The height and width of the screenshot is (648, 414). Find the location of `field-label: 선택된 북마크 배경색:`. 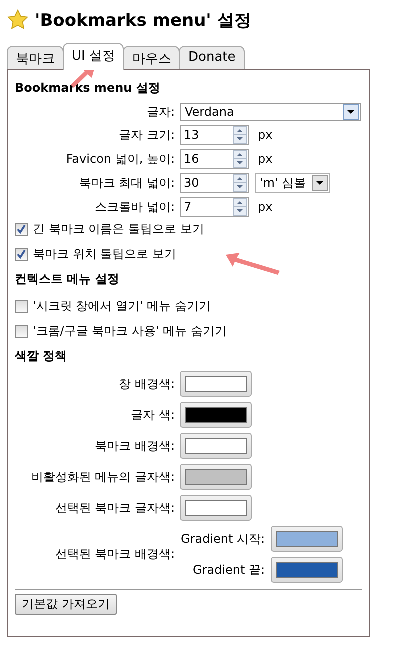

field-label: 선택된 북마크 배경색: is located at coordinates (114, 554).